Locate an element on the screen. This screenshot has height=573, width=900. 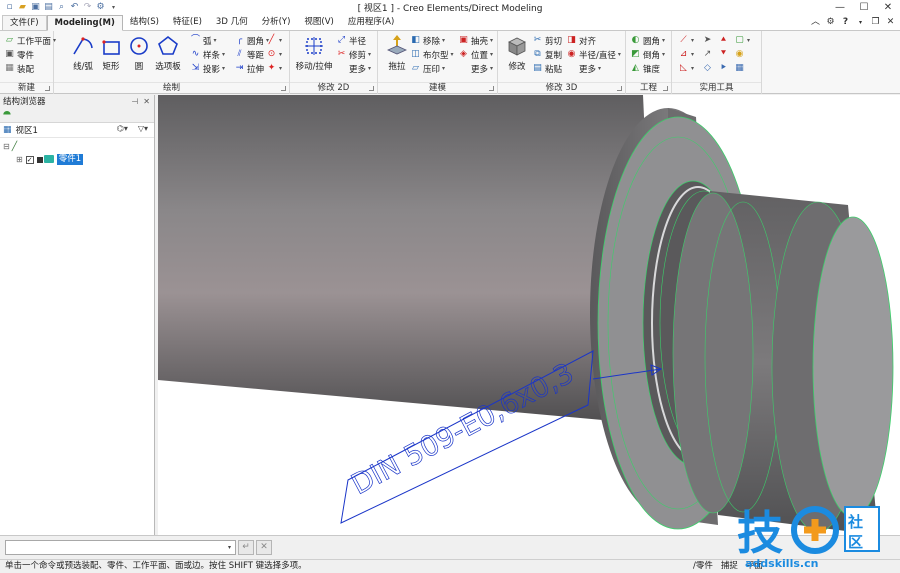
shell-button: ▣ 抽壳 ▾ is located at coordinates (475, 40).